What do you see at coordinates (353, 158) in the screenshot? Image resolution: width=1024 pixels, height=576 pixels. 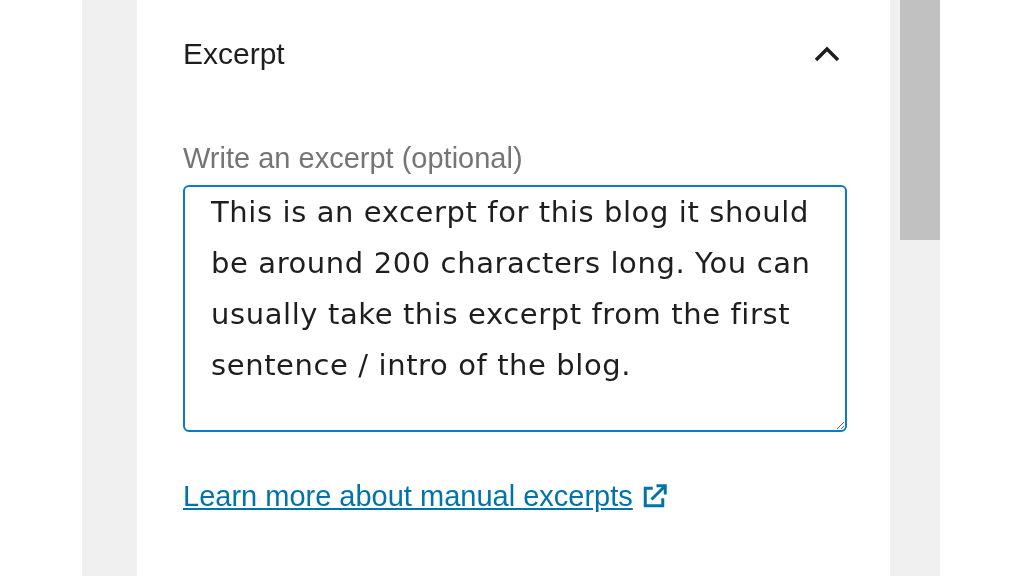 I see `field-label: Write an excerpt (optional)` at bounding box center [353, 158].